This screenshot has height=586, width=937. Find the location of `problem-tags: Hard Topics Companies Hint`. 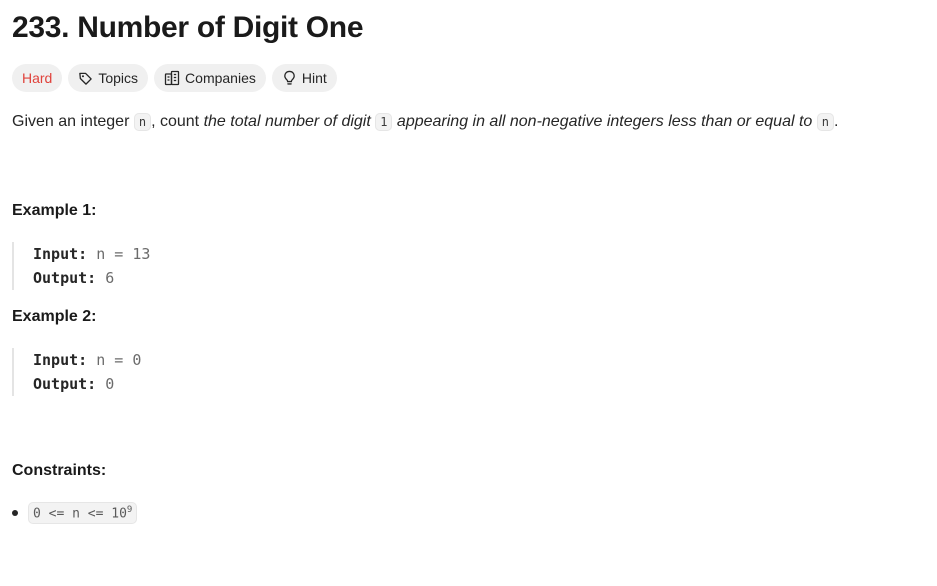

problem-tags: Hard Topics Companies Hint is located at coordinates (474, 78).